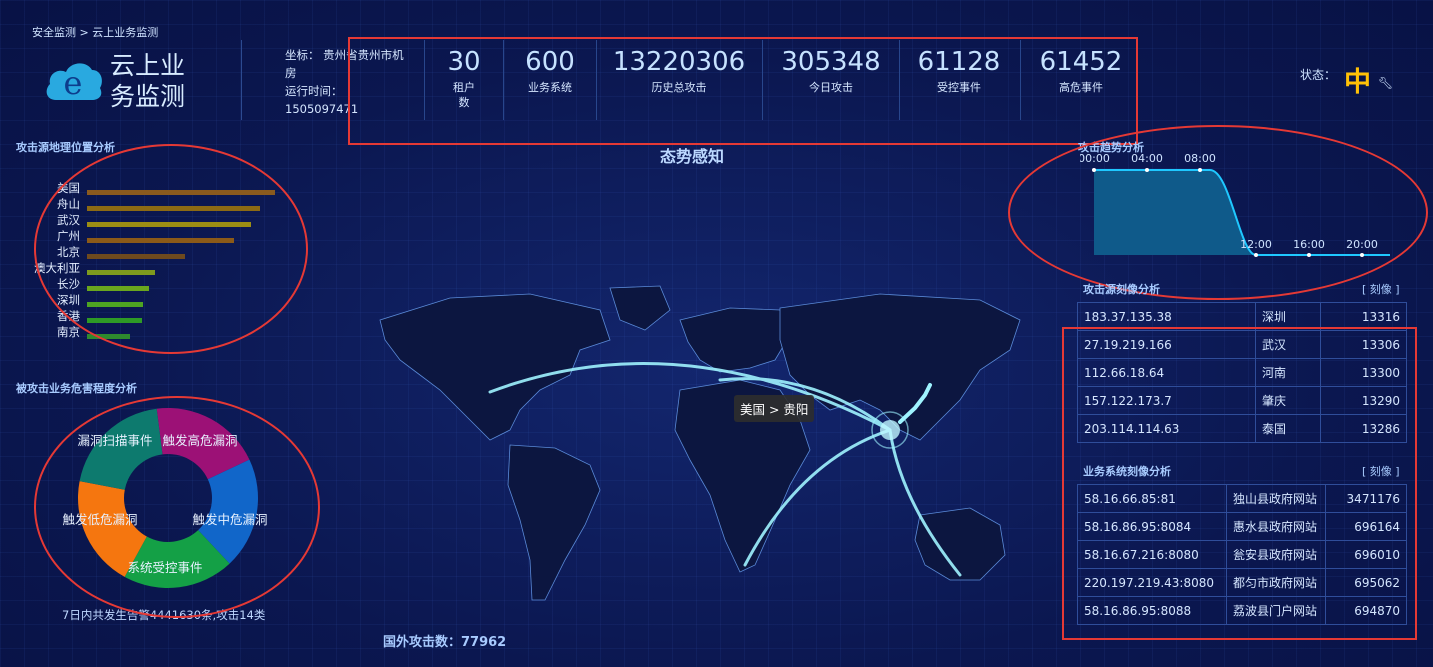 Image resolution: width=1433 pixels, height=667 pixels. I want to click on svg-text: e, so click(73, 83).